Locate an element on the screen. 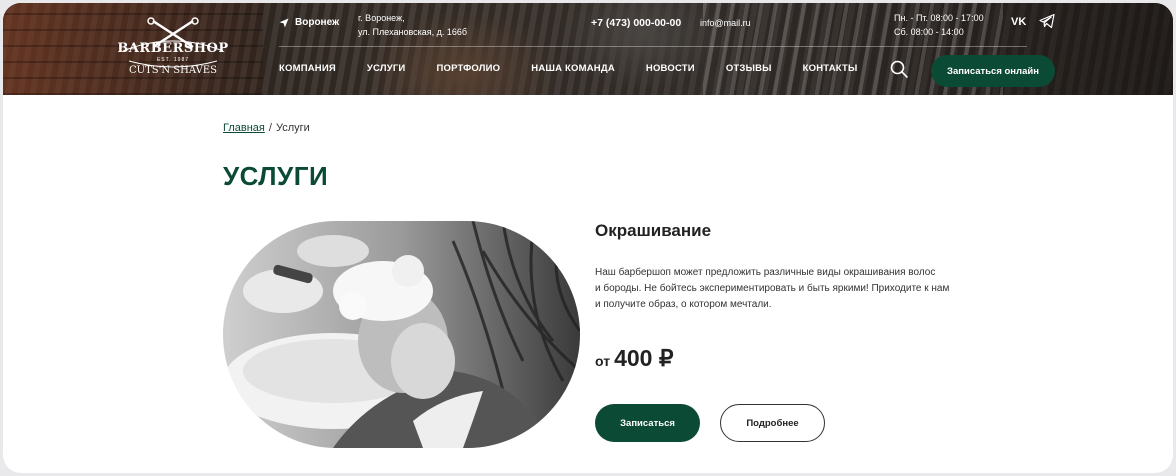  book-service-button: Записаться is located at coordinates (647, 423).